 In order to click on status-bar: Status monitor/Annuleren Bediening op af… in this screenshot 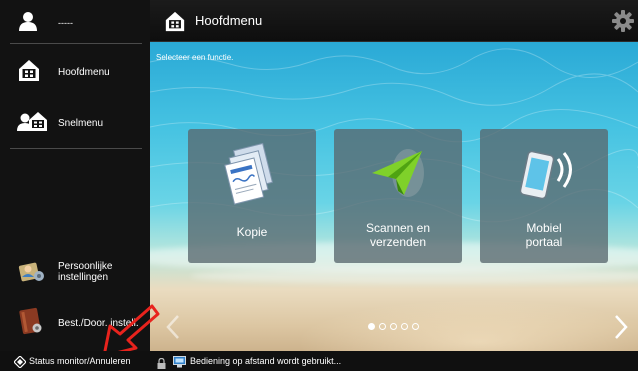, I will do `click(319, 361)`.